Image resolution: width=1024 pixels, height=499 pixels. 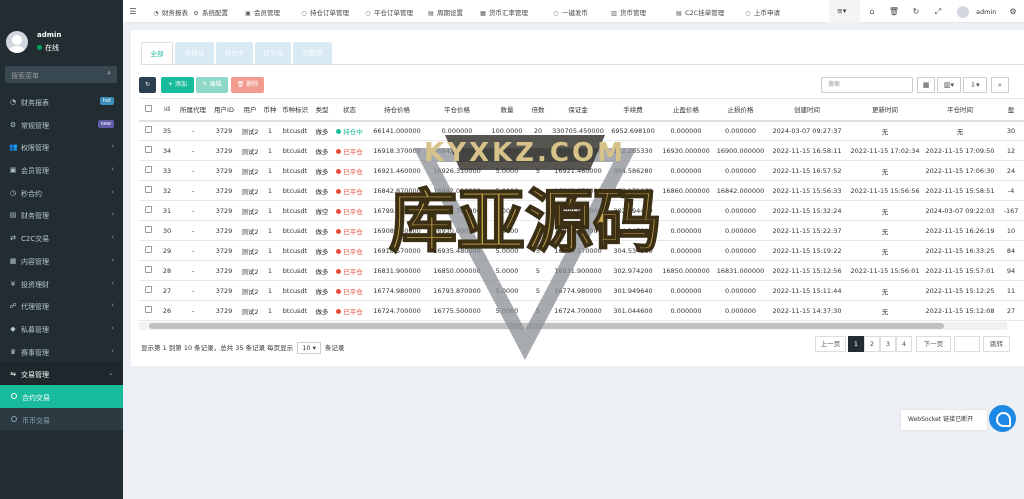 What do you see at coordinates (147, 85) in the screenshot?
I see `refresh-button: ↻` at bounding box center [147, 85].